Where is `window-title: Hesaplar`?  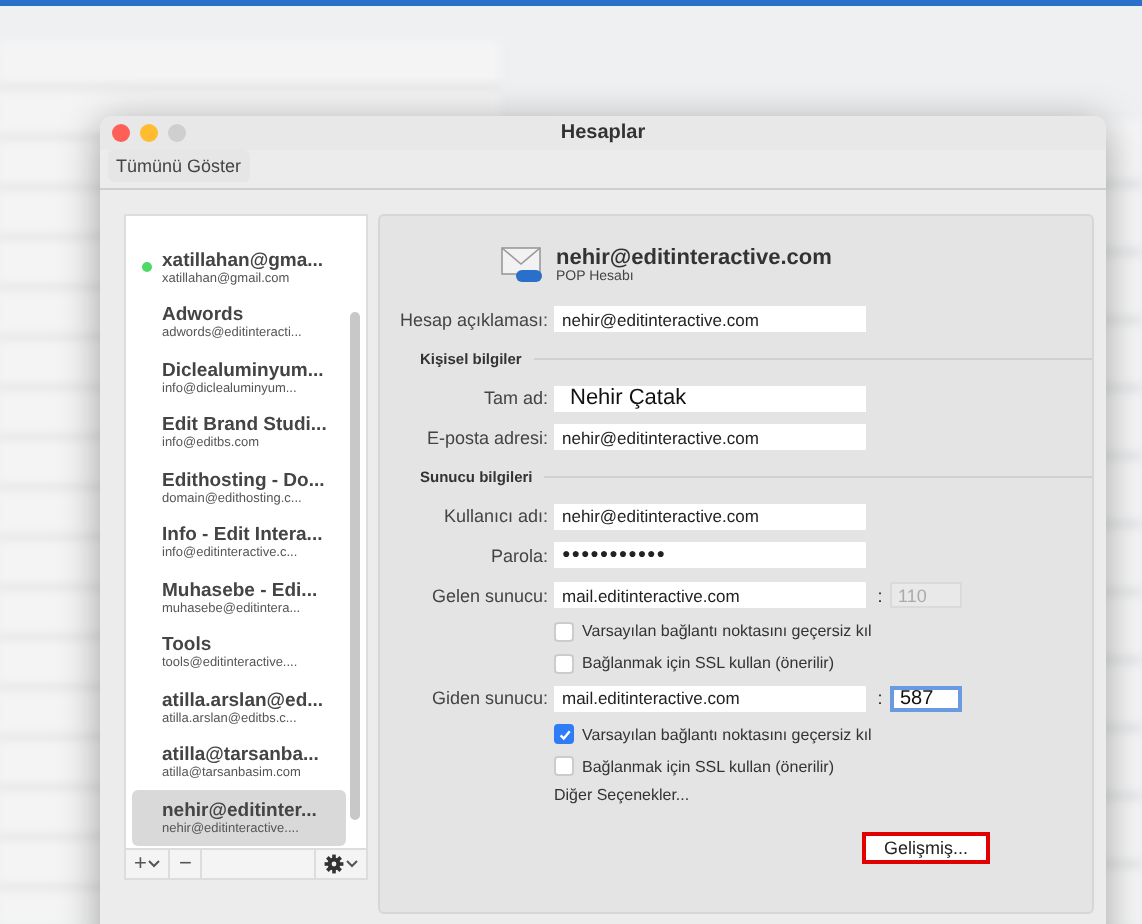
window-title: Hesaplar is located at coordinates (603, 133).